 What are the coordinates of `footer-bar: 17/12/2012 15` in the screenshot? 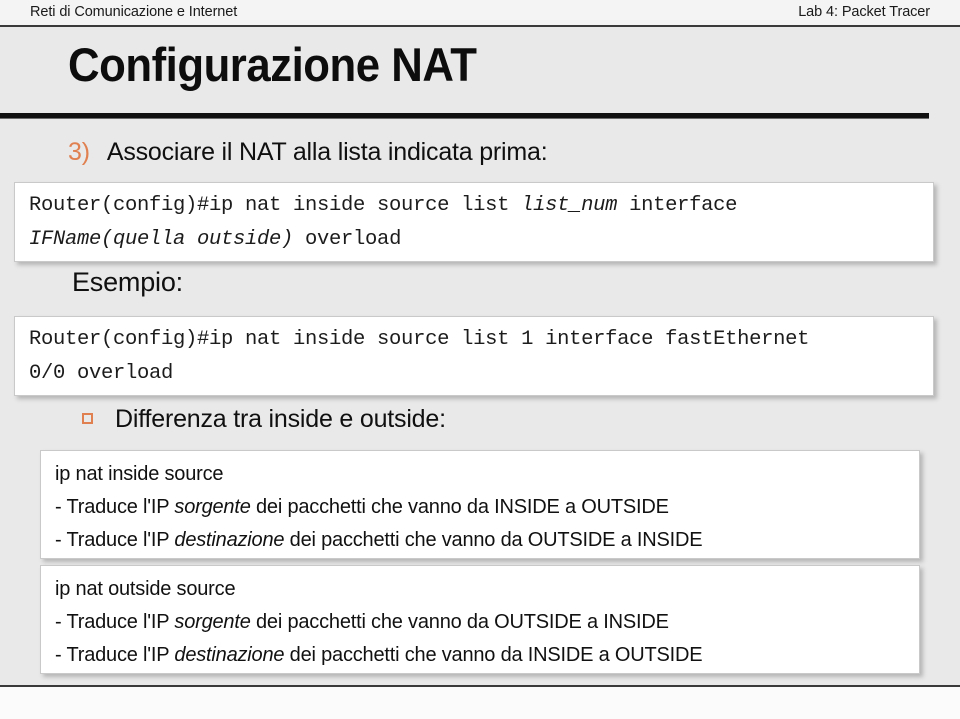 It's located at (480, 703).